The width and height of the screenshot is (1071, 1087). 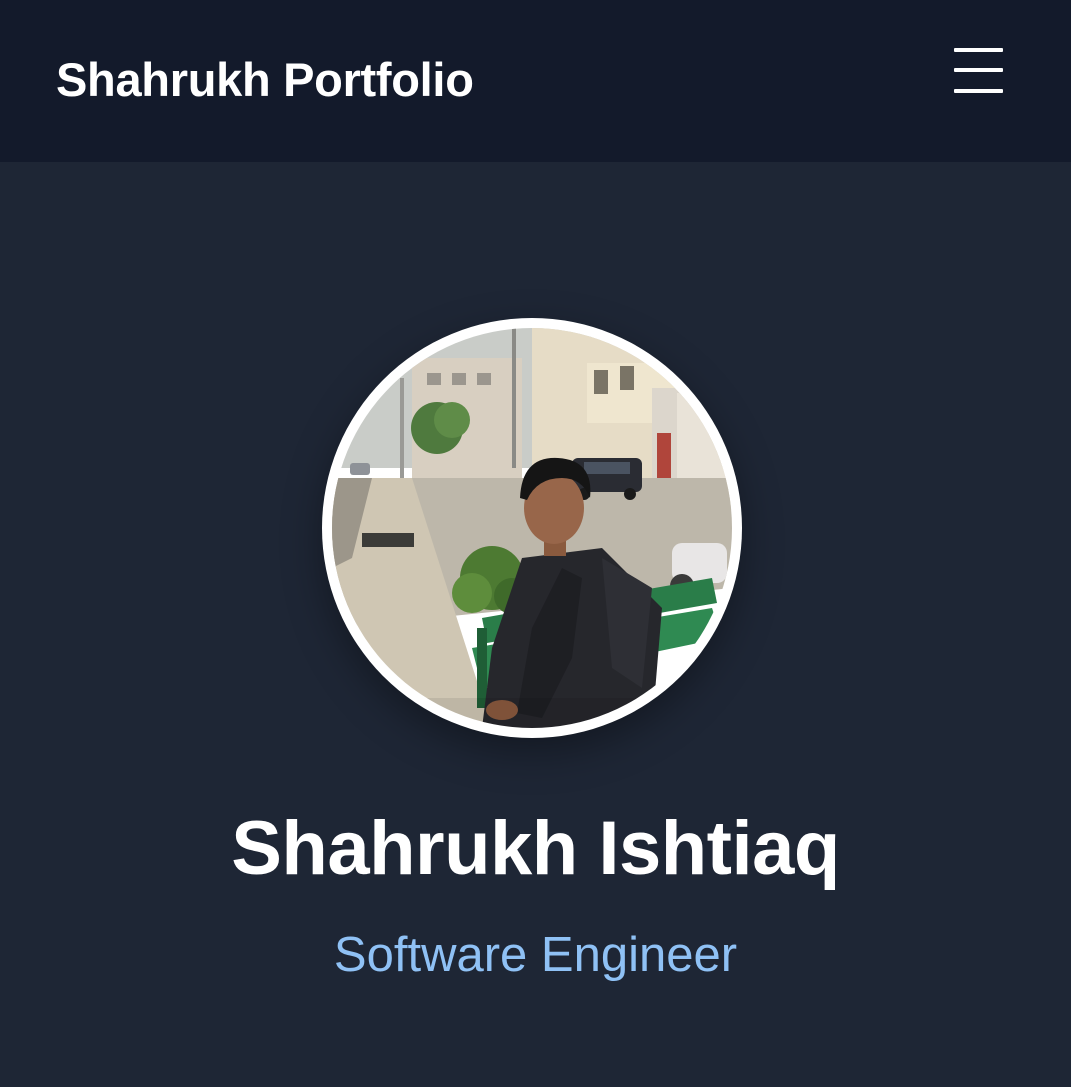 I want to click on profile-role: Software Engineer, so click(x=535, y=955).